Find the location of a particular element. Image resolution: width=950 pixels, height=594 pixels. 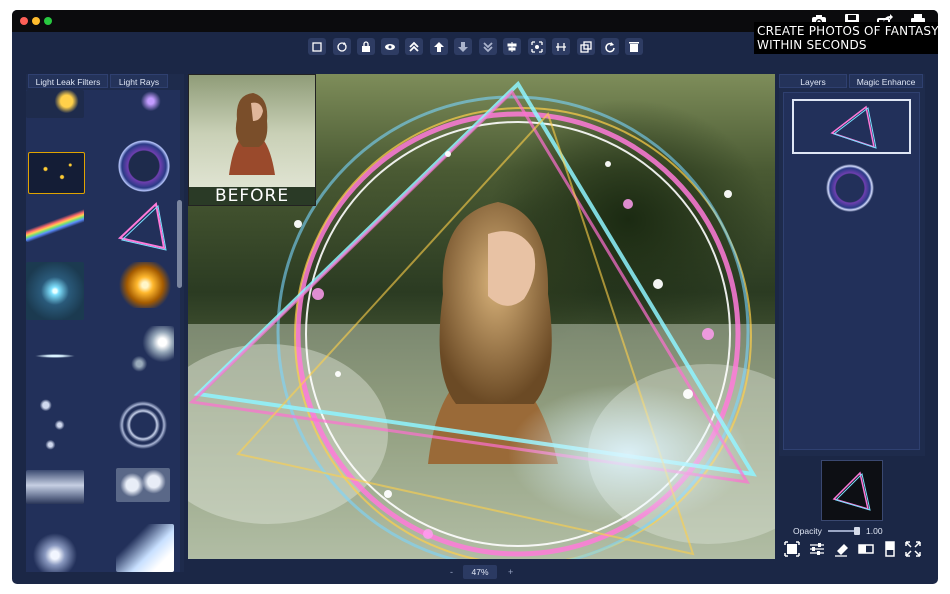

crop-icon is located at coordinates (317, 46).